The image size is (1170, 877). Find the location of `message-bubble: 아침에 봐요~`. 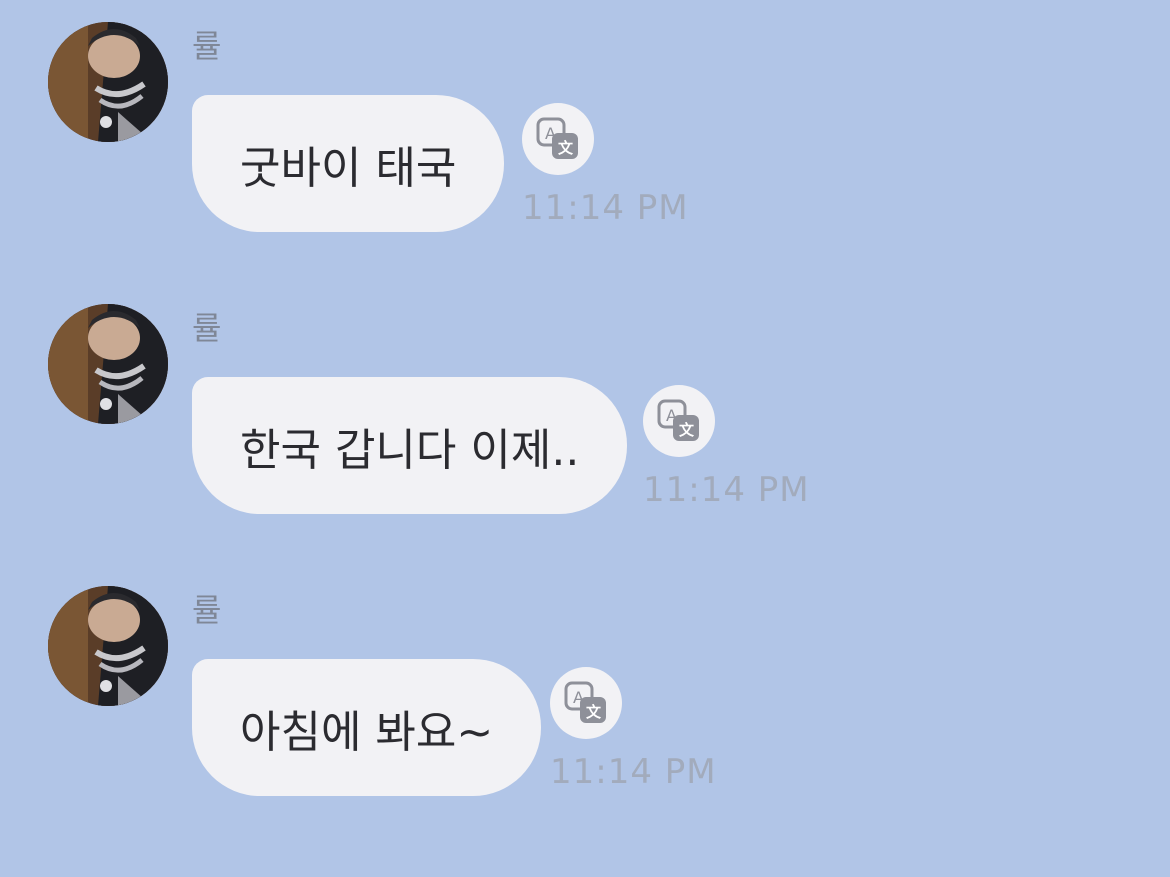

message-bubble: 아침에 봐요~ is located at coordinates (367, 727).